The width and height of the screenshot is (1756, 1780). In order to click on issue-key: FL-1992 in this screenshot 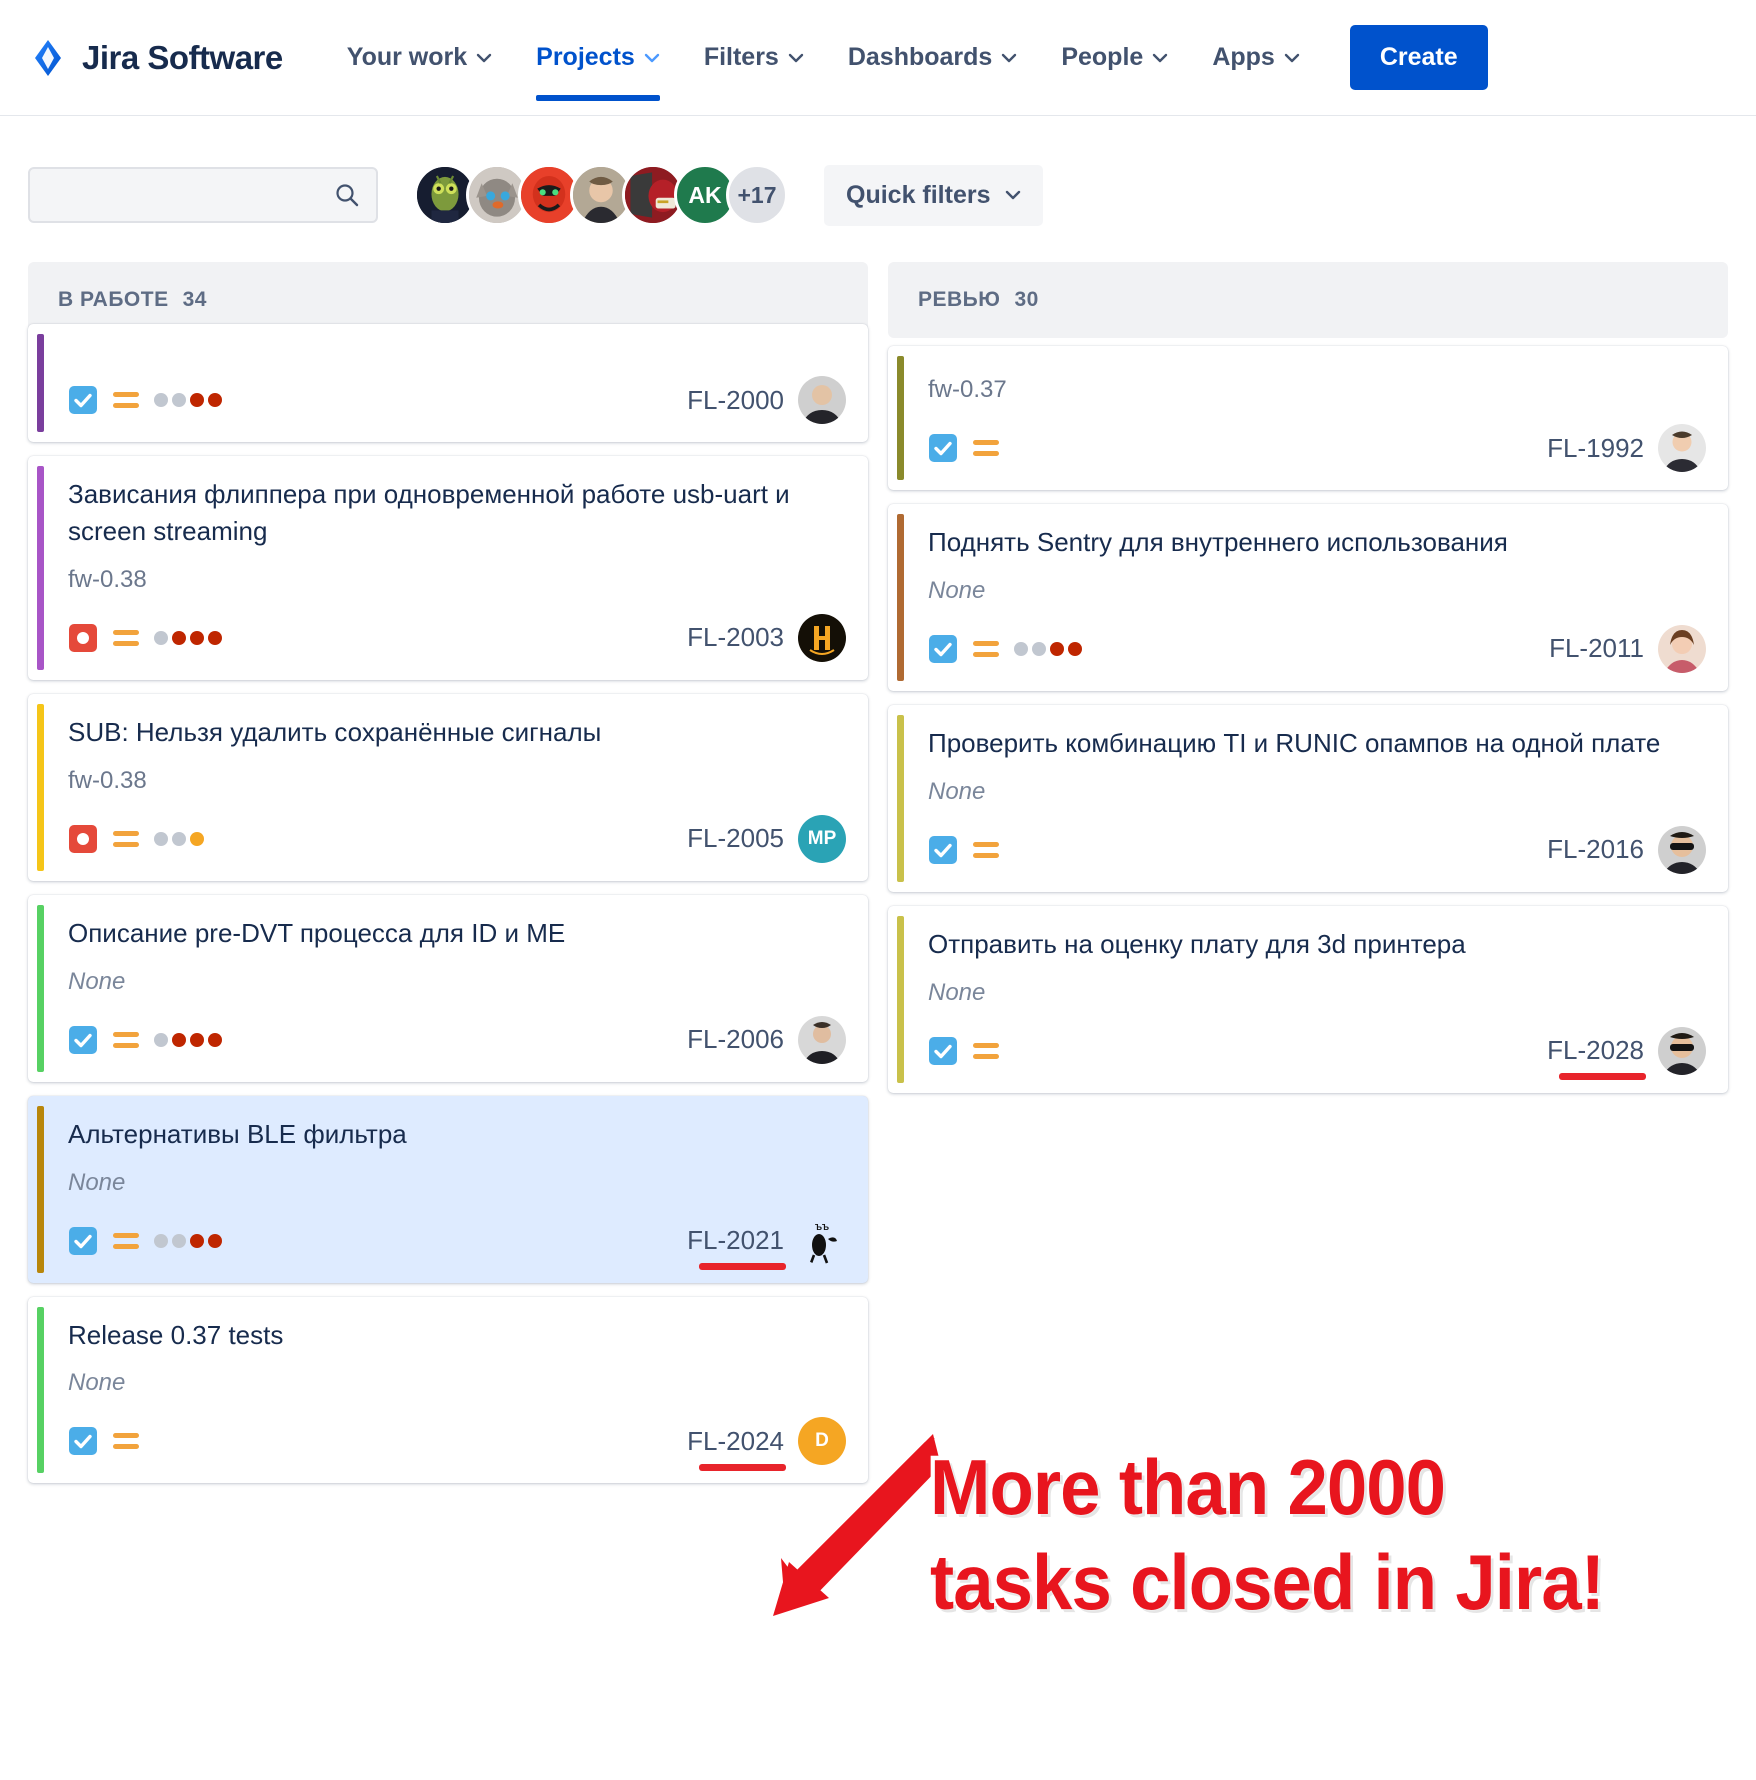, I will do `click(1595, 448)`.